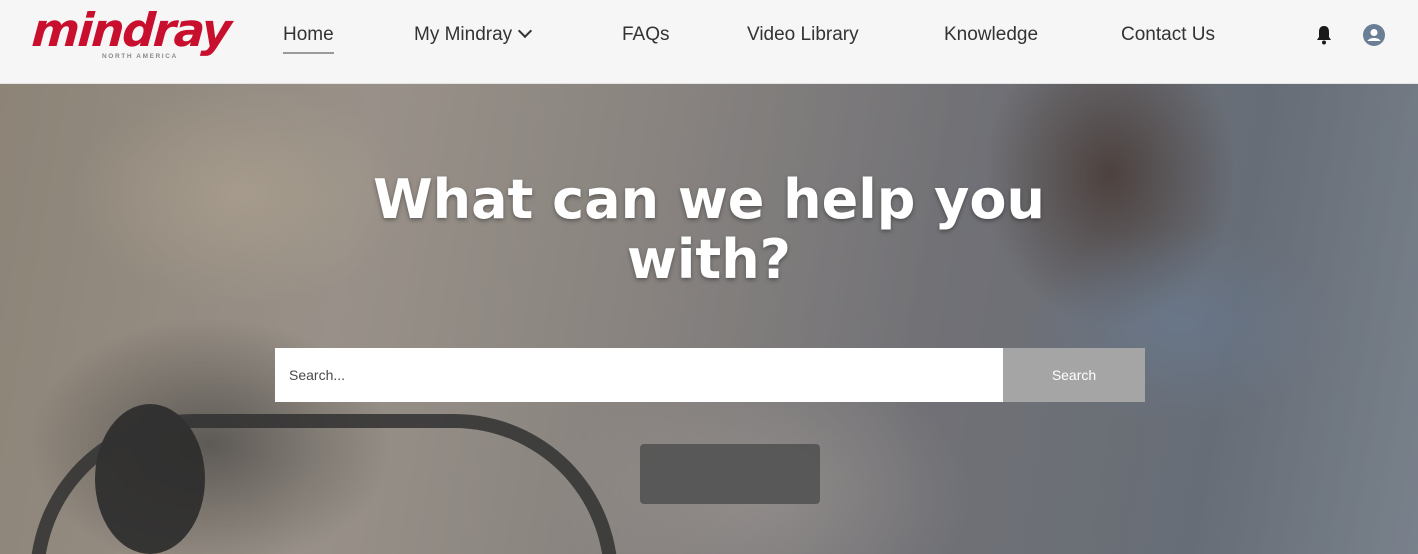 Image resolution: width=1418 pixels, height=554 pixels. I want to click on bell-icon, so click(1324, 35).